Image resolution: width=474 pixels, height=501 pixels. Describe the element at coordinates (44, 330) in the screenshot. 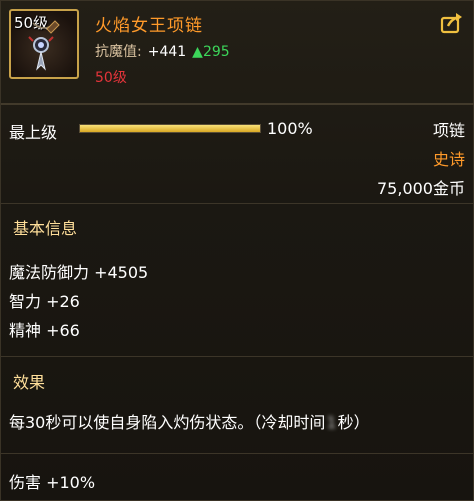

I see `attribute-spirit: 精神 +66` at that location.